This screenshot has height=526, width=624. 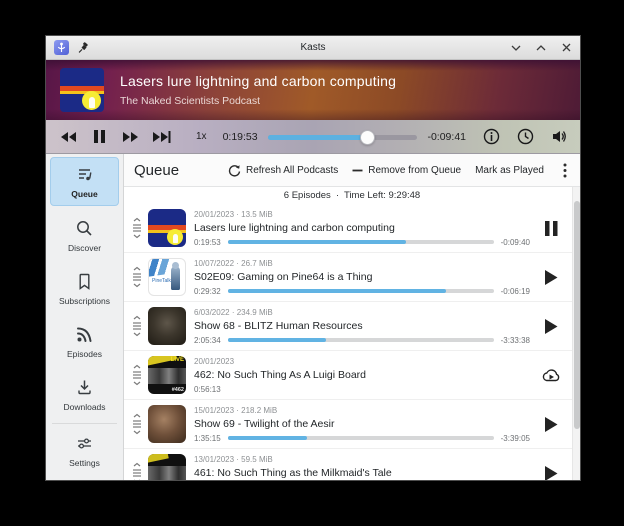 What do you see at coordinates (240, 136) in the screenshot?
I see `elapsed-time: 0:19:53` at bounding box center [240, 136].